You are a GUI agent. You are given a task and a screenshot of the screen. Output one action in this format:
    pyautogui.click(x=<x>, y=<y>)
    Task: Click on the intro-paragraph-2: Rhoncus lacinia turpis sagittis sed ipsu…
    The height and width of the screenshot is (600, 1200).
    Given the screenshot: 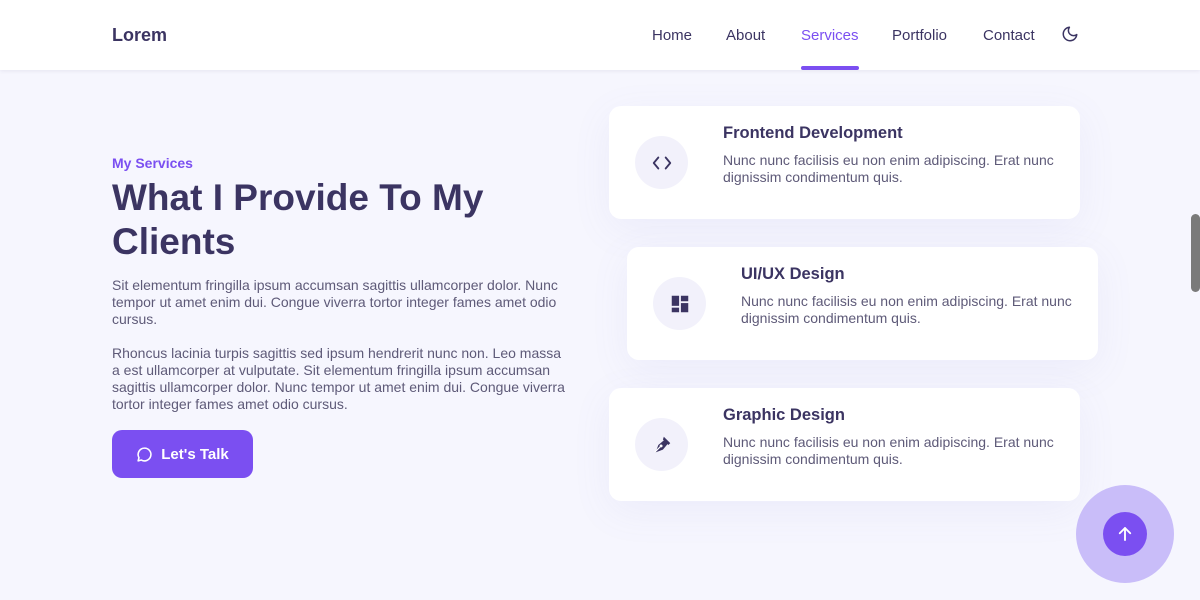 What is the action you would take?
    pyautogui.click(x=338, y=378)
    